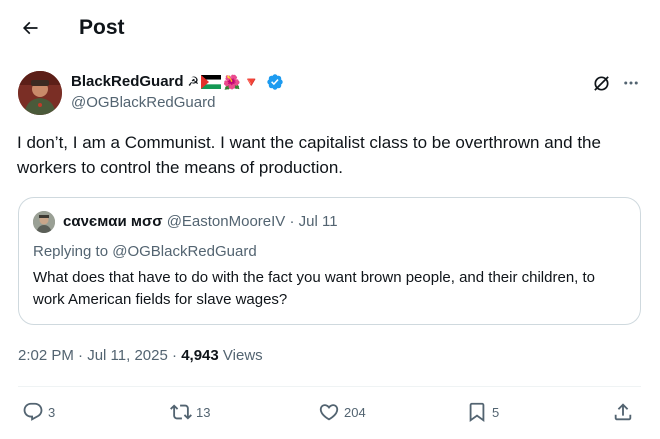 This screenshot has width=660, height=439. I want to click on share-icon, so click(623, 412).